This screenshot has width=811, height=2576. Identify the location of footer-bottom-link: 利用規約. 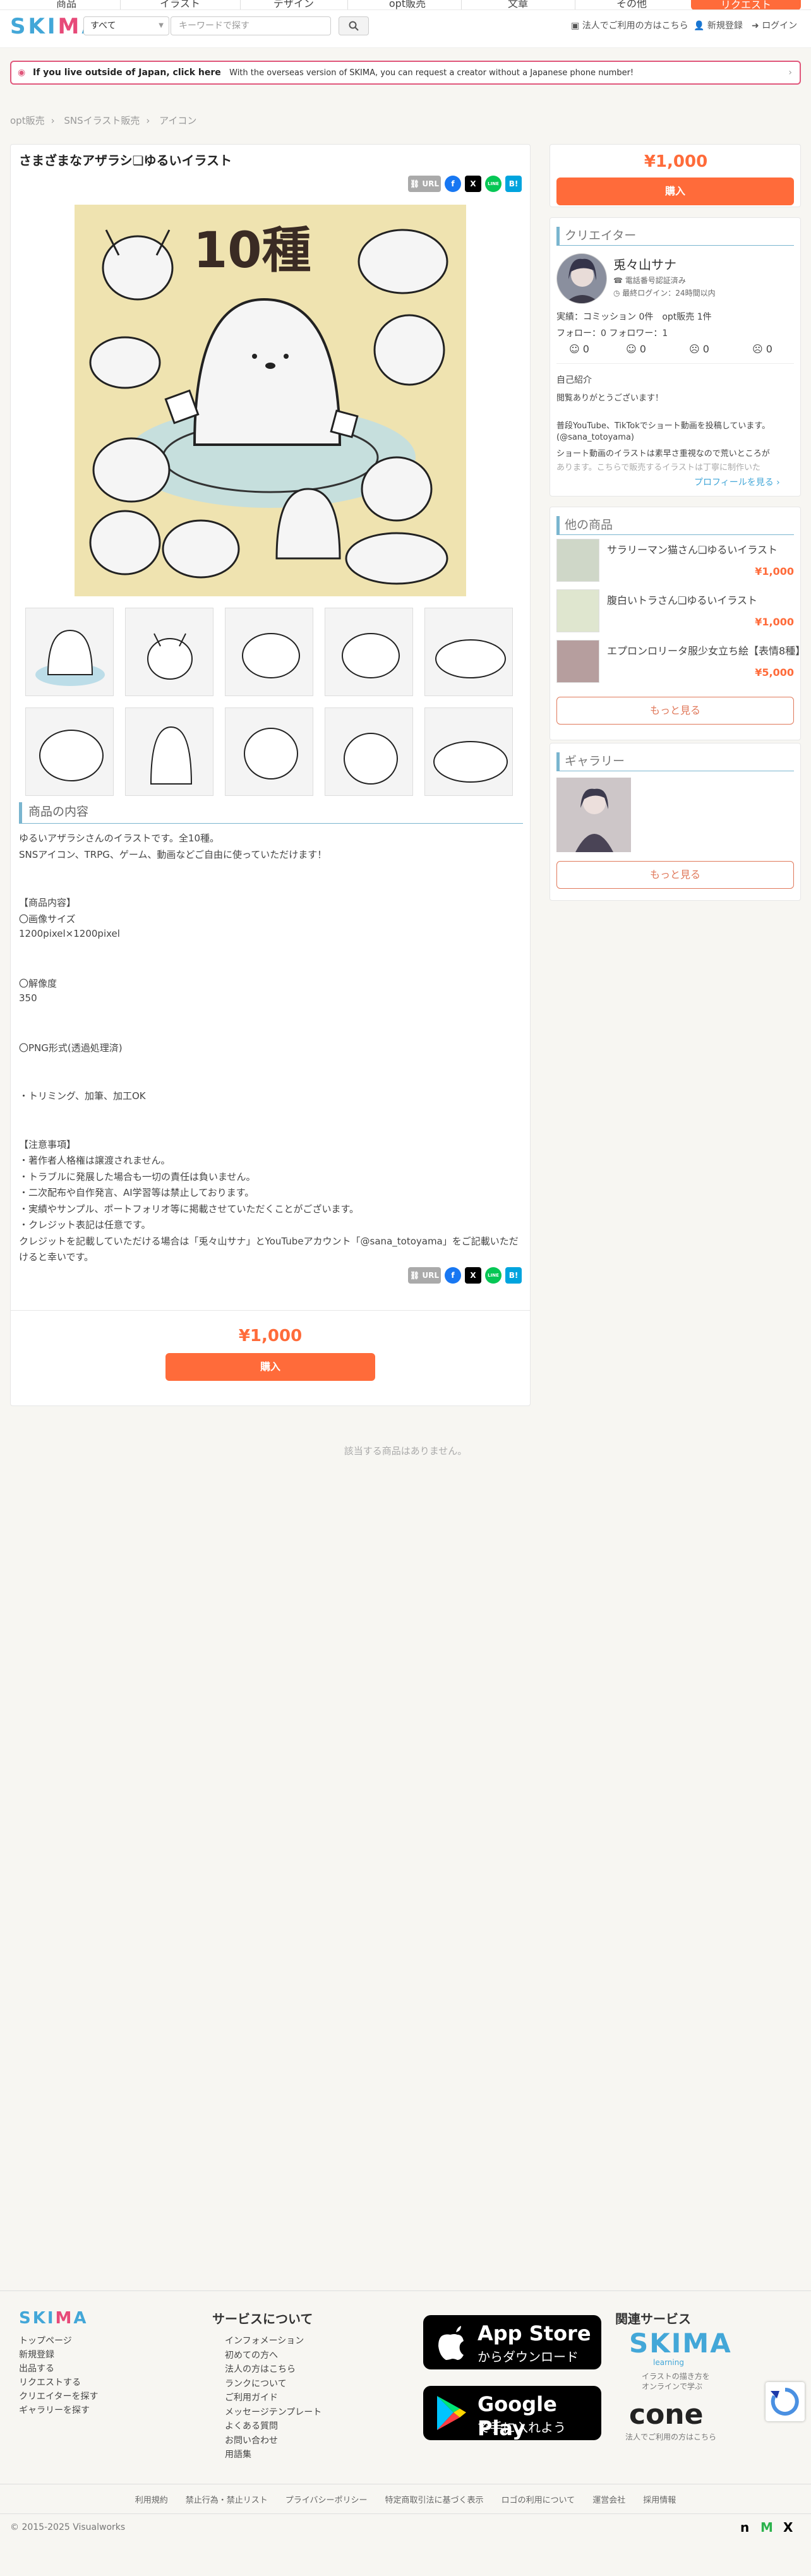
(151, 2500).